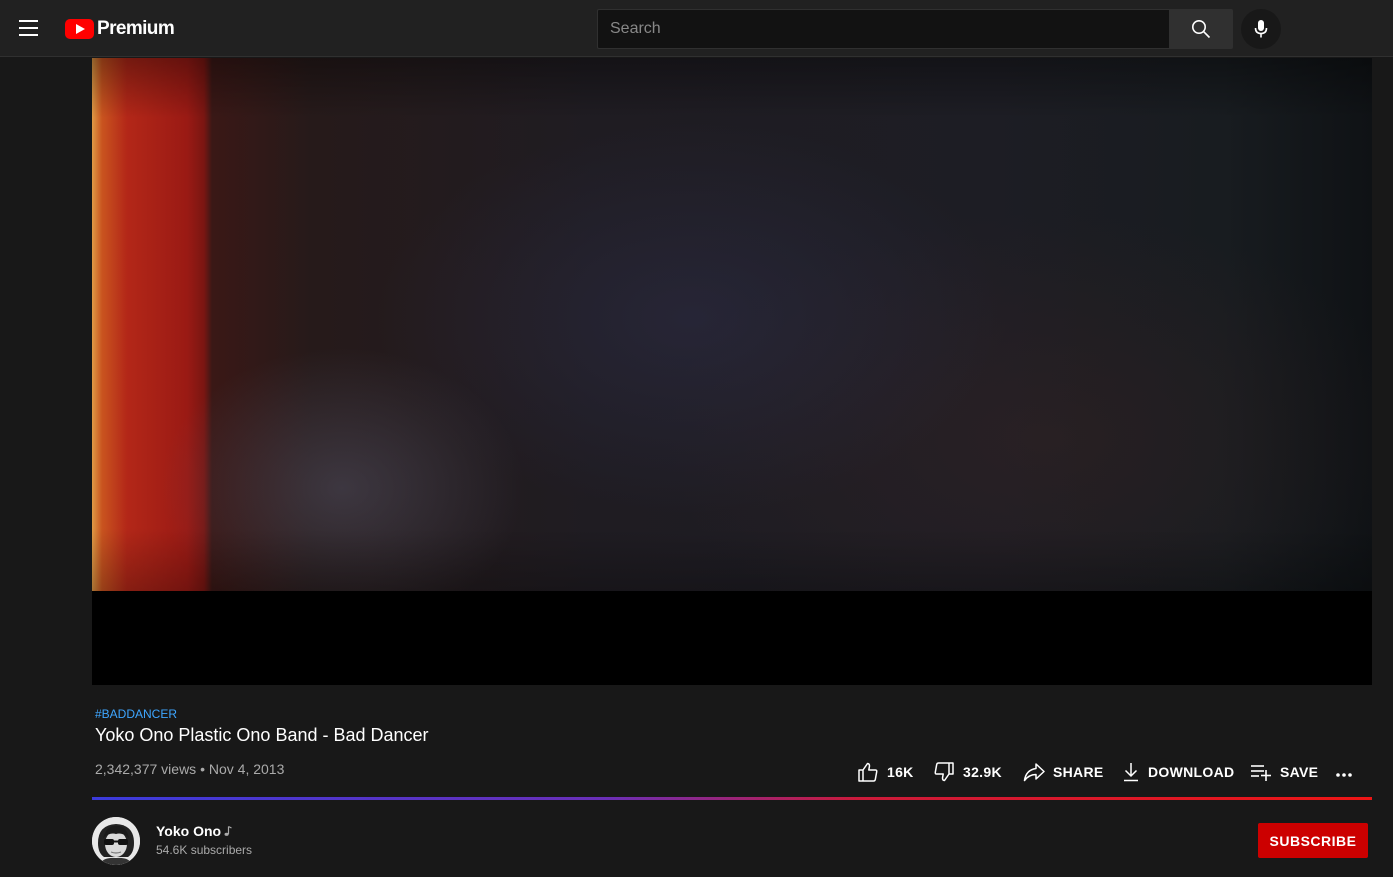 This screenshot has width=1393, height=877. What do you see at coordinates (136, 714) in the screenshot?
I see `hashtag-link: #BADDANCER` at bounding box center [136, 714].